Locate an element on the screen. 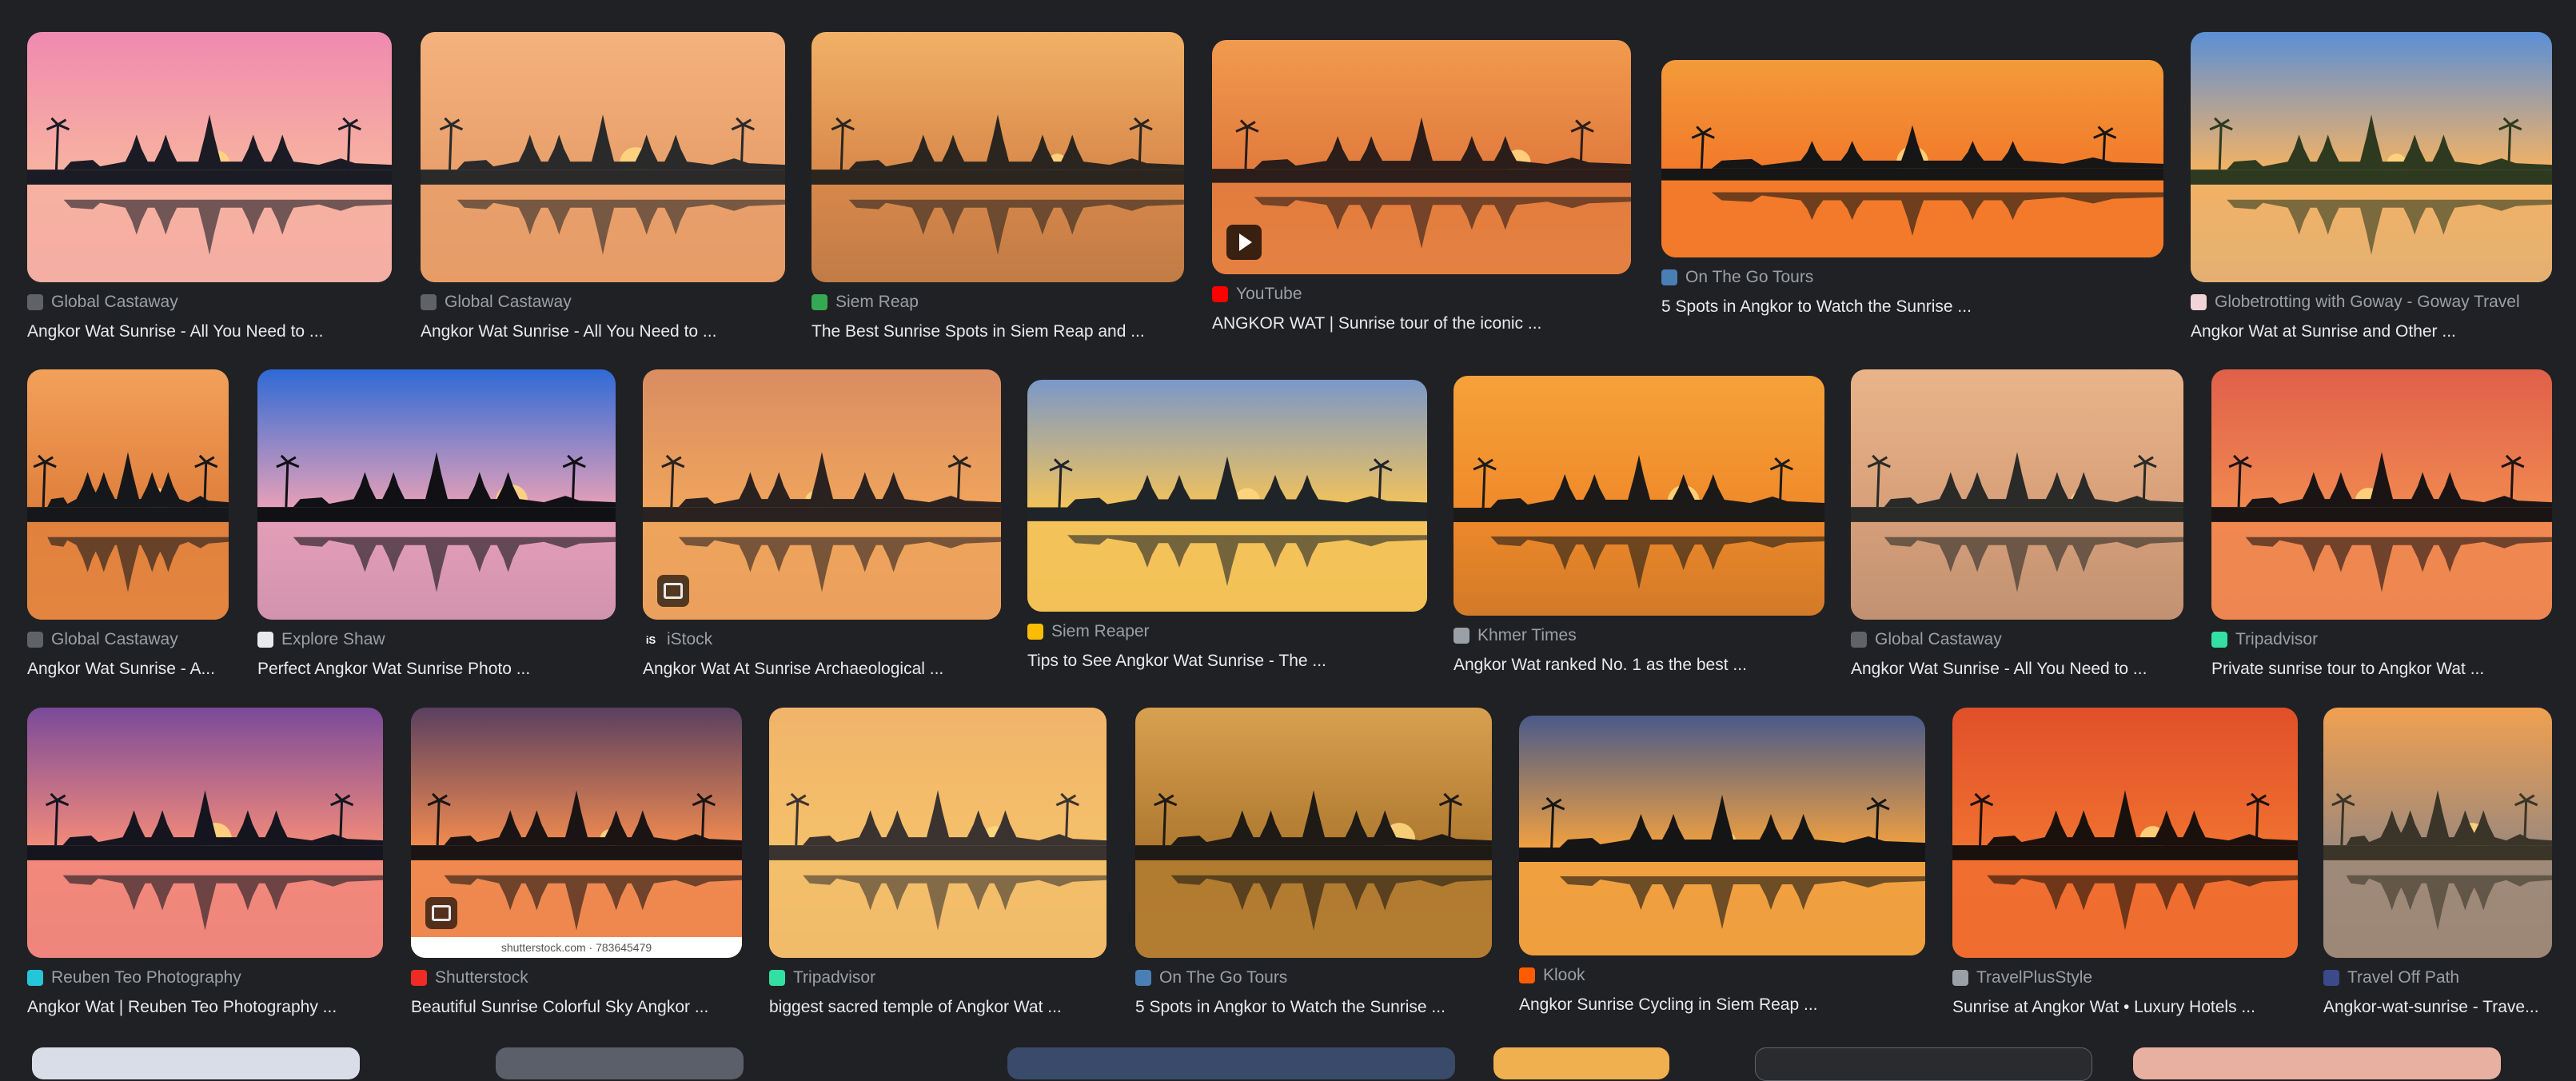  result-source: Travel Off Path is located at coordinates (2437, 977).